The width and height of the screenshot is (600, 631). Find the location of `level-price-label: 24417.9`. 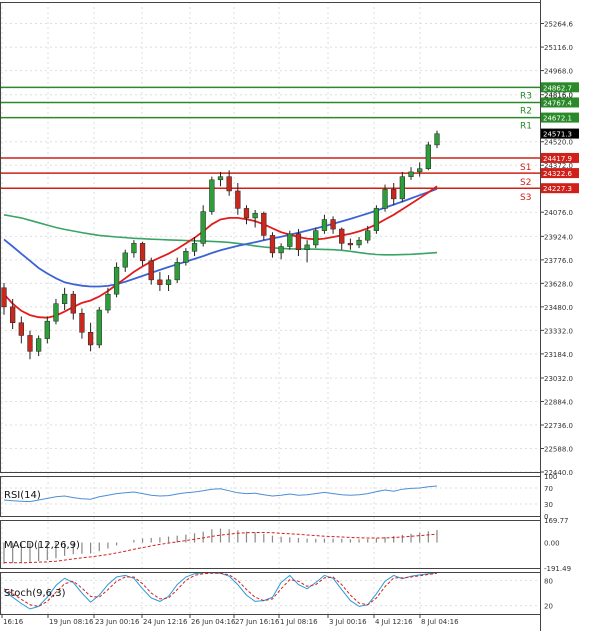

level-price-label: 24417.9 is located at coordinates (557, 159).